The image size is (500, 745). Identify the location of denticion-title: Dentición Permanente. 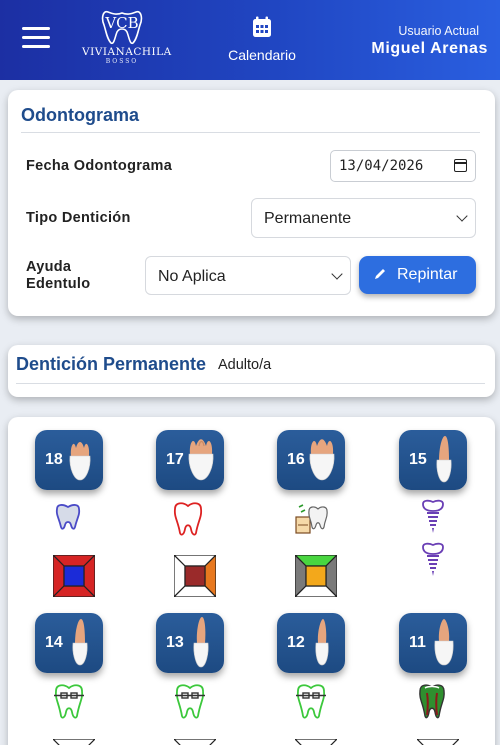
(111, 364).